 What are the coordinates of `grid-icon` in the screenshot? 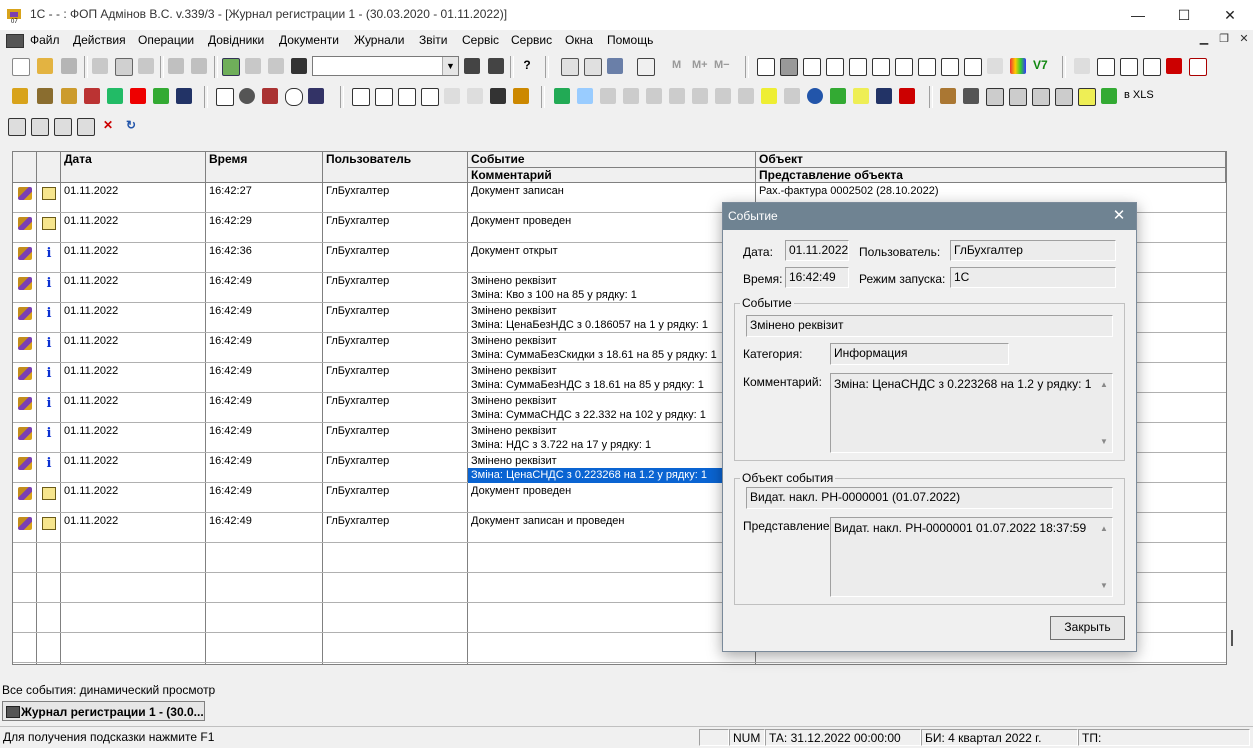 It's located at (789, 67).